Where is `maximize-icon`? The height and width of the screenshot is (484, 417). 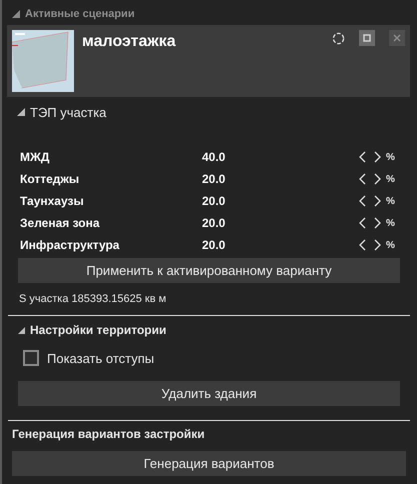
maximize-icon is located at coordinates (367, 38).